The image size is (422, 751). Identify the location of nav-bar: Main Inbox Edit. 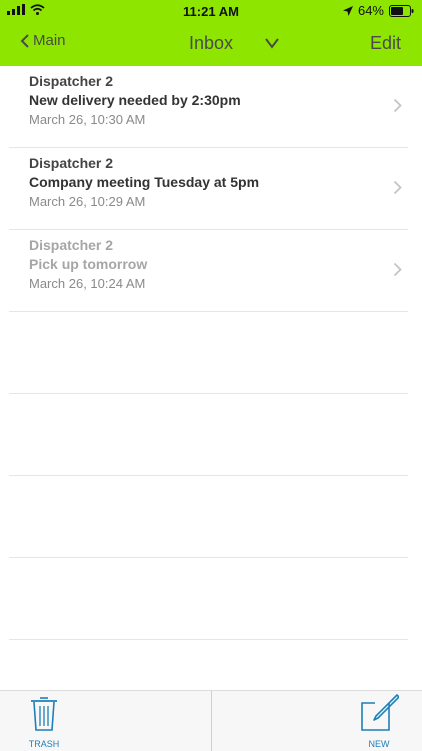
(211, 44).